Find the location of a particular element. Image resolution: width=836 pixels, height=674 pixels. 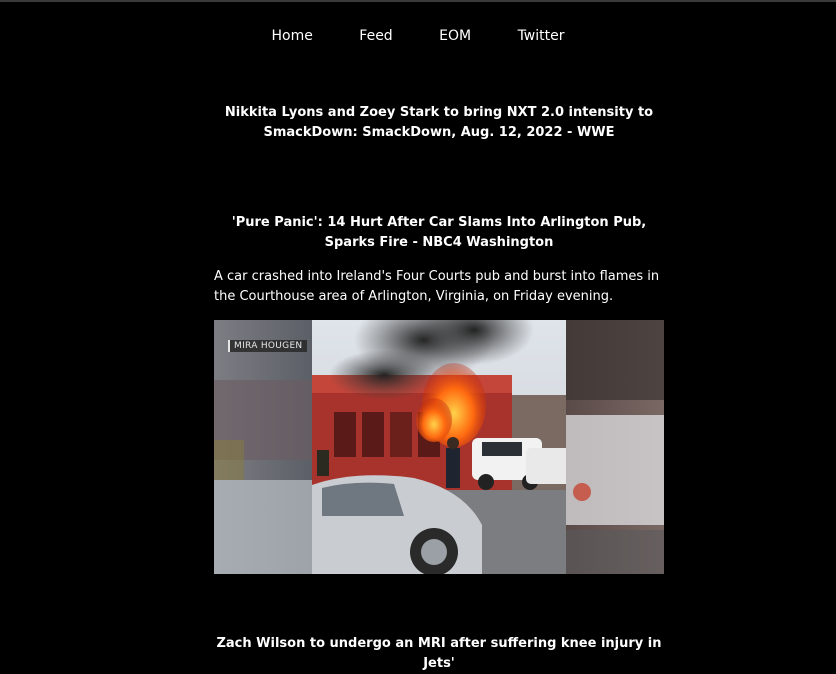

nav-eom-link: EOM is located at coordinates (455, 36).